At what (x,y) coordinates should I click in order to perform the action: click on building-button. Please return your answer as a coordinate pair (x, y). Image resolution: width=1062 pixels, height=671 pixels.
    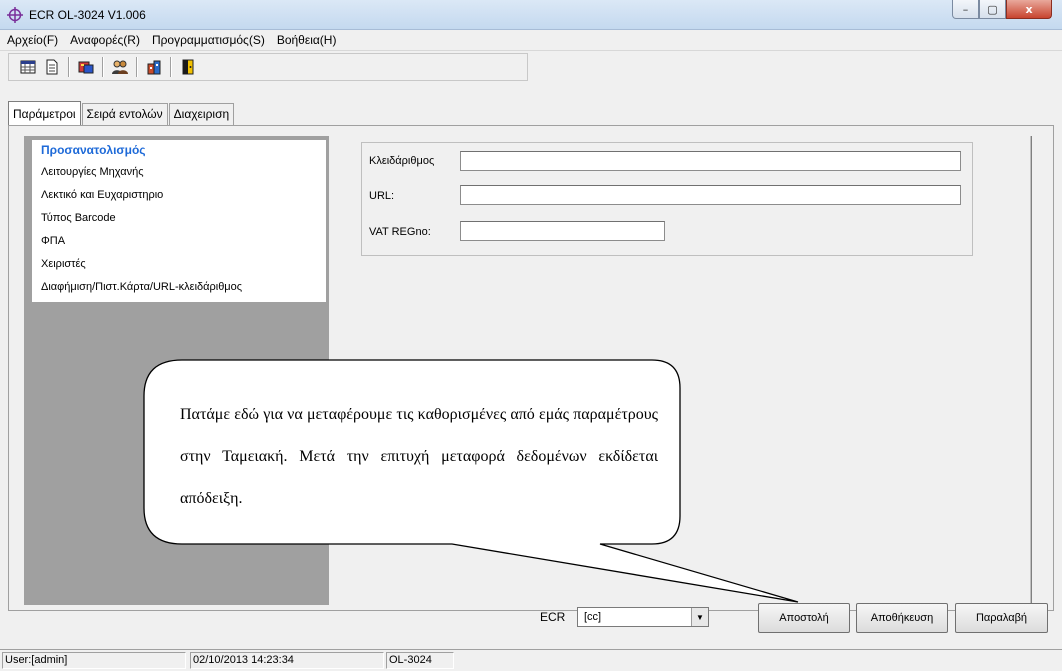
    Looking at the image, I should click on (154, 67).